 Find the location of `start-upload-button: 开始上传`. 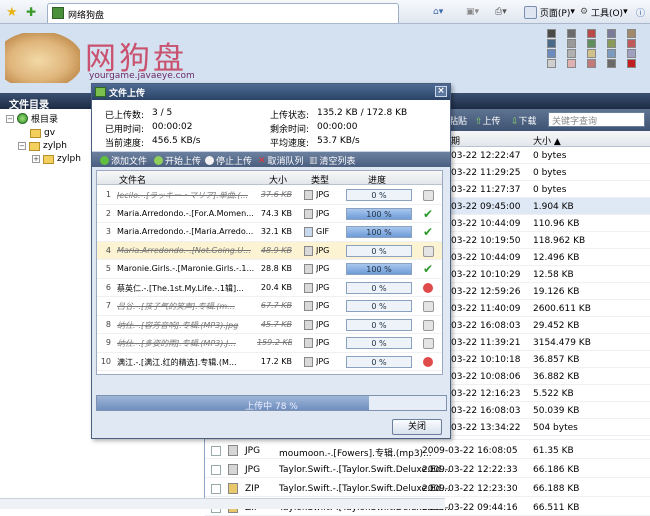

start-upload-button: 开始上传 is located at coordinates (177, 160).